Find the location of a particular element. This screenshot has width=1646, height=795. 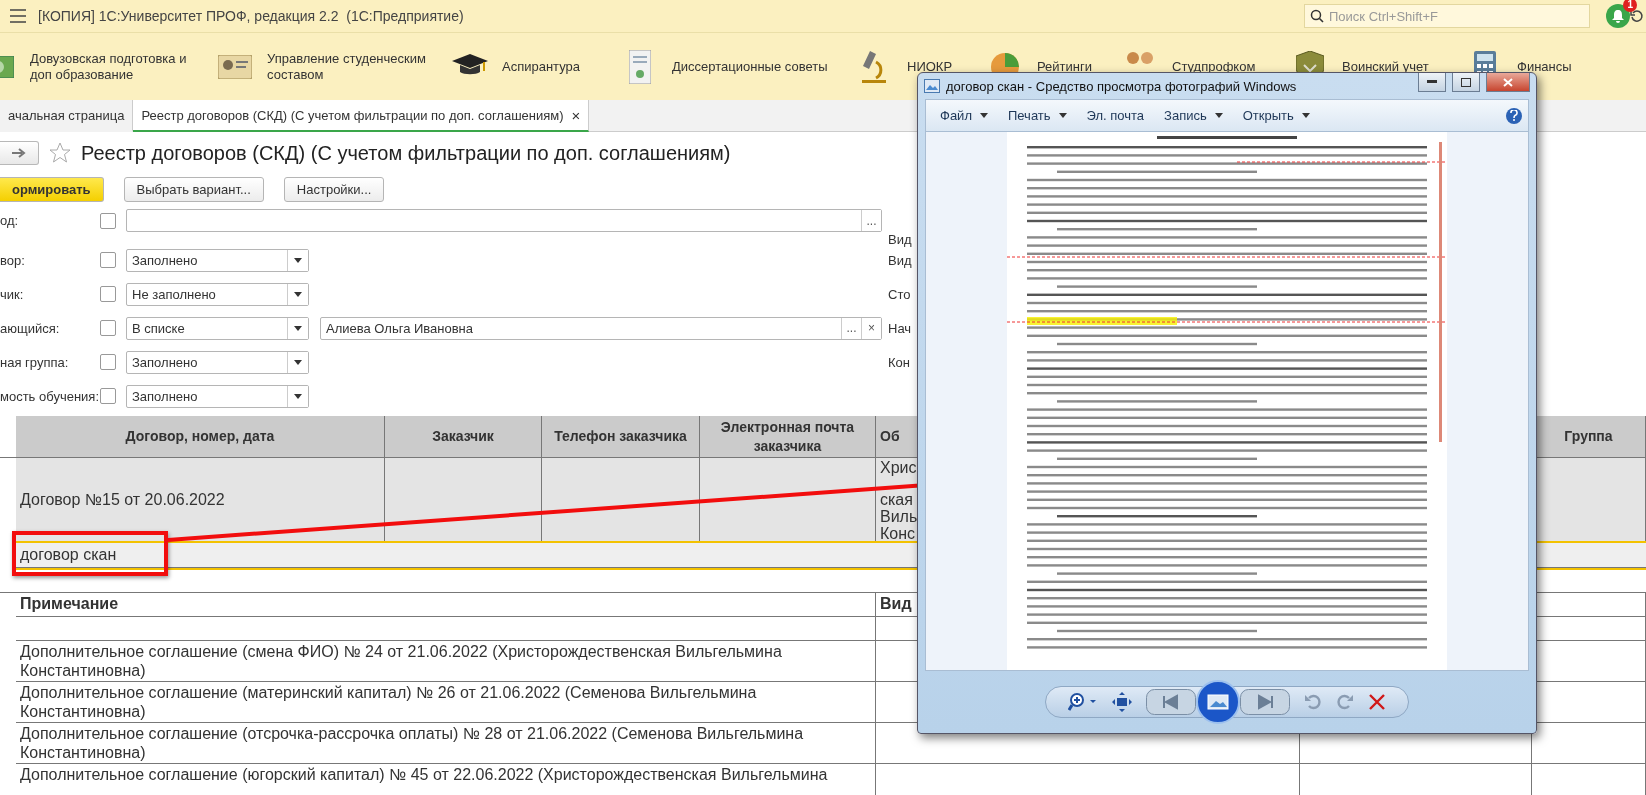

filter-label: Кон is located at coordinates (899, 362).